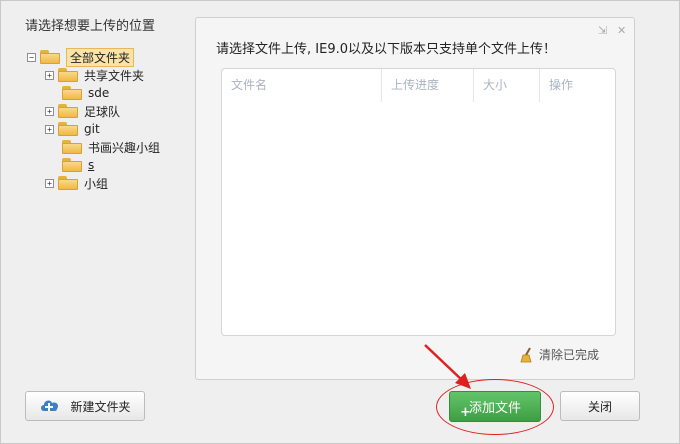  I want to click on tree-item-git: + git, so click(72, 129).